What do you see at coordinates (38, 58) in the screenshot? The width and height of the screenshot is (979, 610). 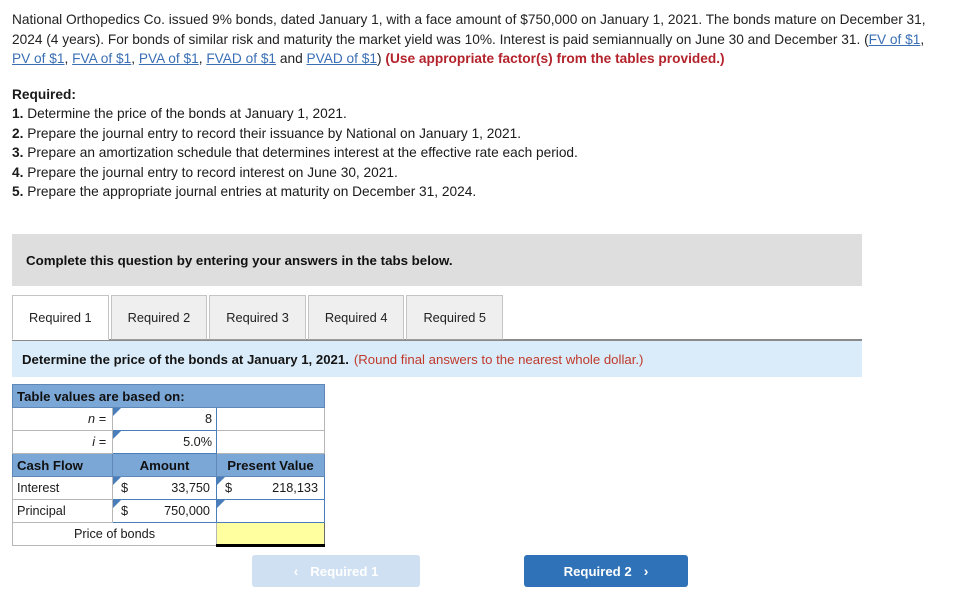 I see `link-pv-of-1: PV of $1` at bounding box center [38, 58].